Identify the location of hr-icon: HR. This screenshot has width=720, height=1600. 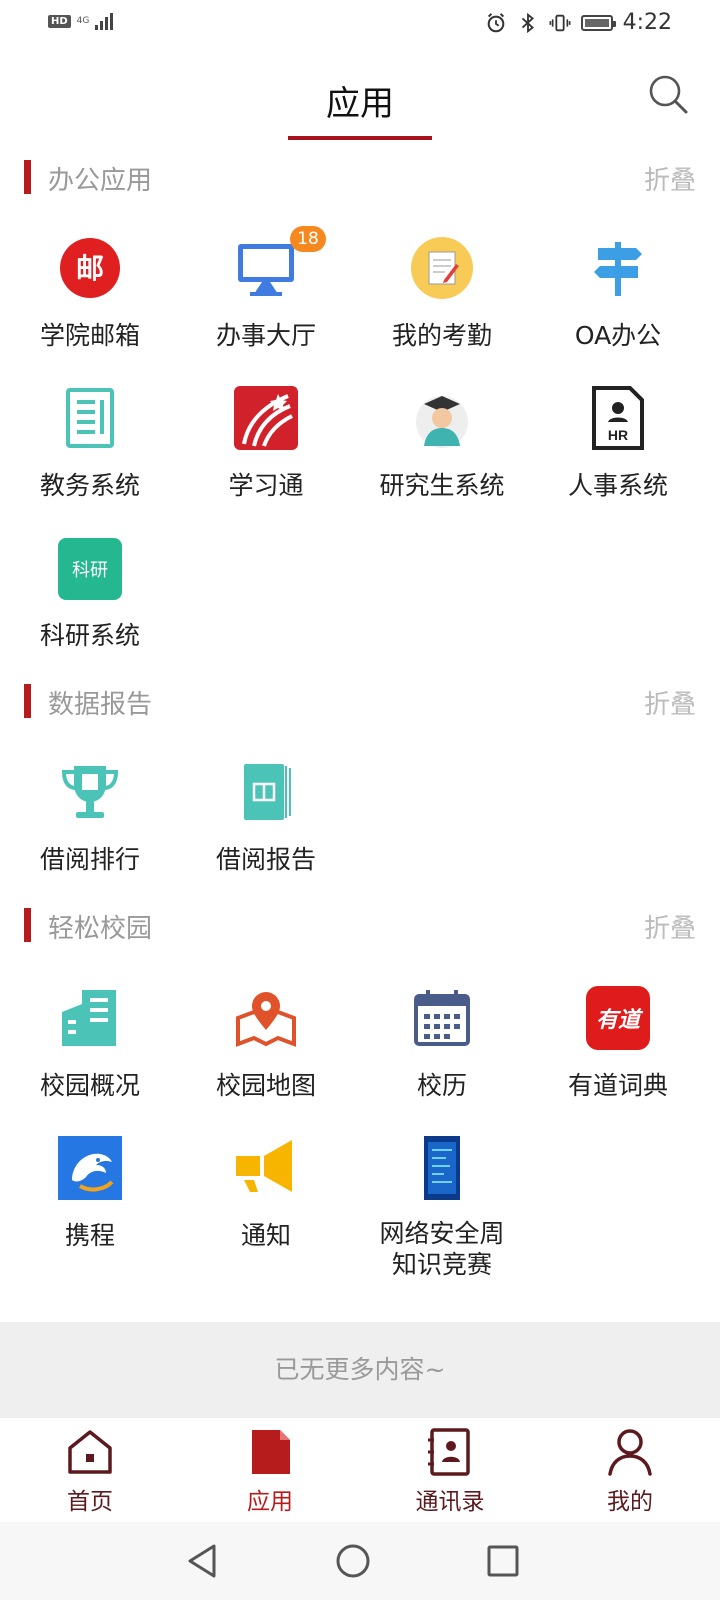
(618, 418).